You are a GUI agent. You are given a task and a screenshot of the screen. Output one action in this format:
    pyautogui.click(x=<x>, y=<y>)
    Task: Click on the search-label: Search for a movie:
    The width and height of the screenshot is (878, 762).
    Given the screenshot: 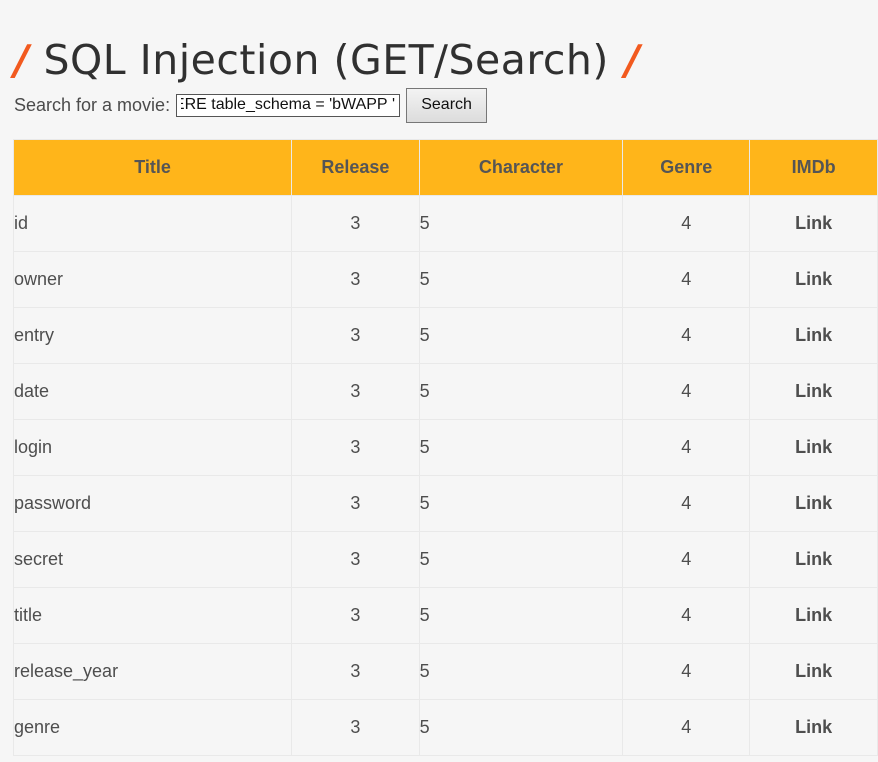 What is the action you would take?
    pyautogui.click(x=92, y=104)
    